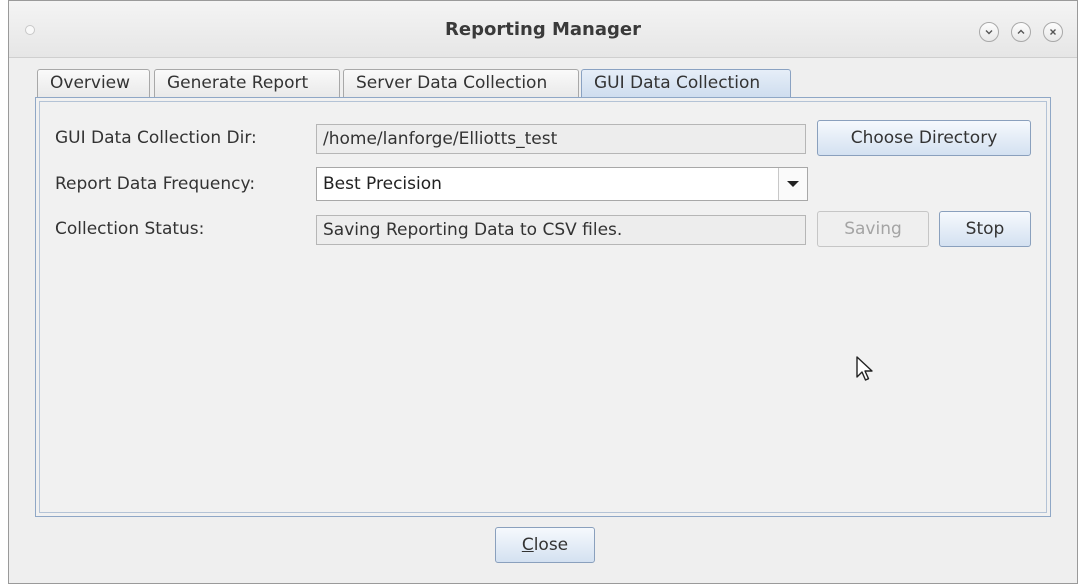 This screenshot has height=584, width=1078. What do you see at coordinates (461, 83) in the screenshot?
I see `tab-server-data-collection: Server Data Collection` at bounding box center [461, 83].